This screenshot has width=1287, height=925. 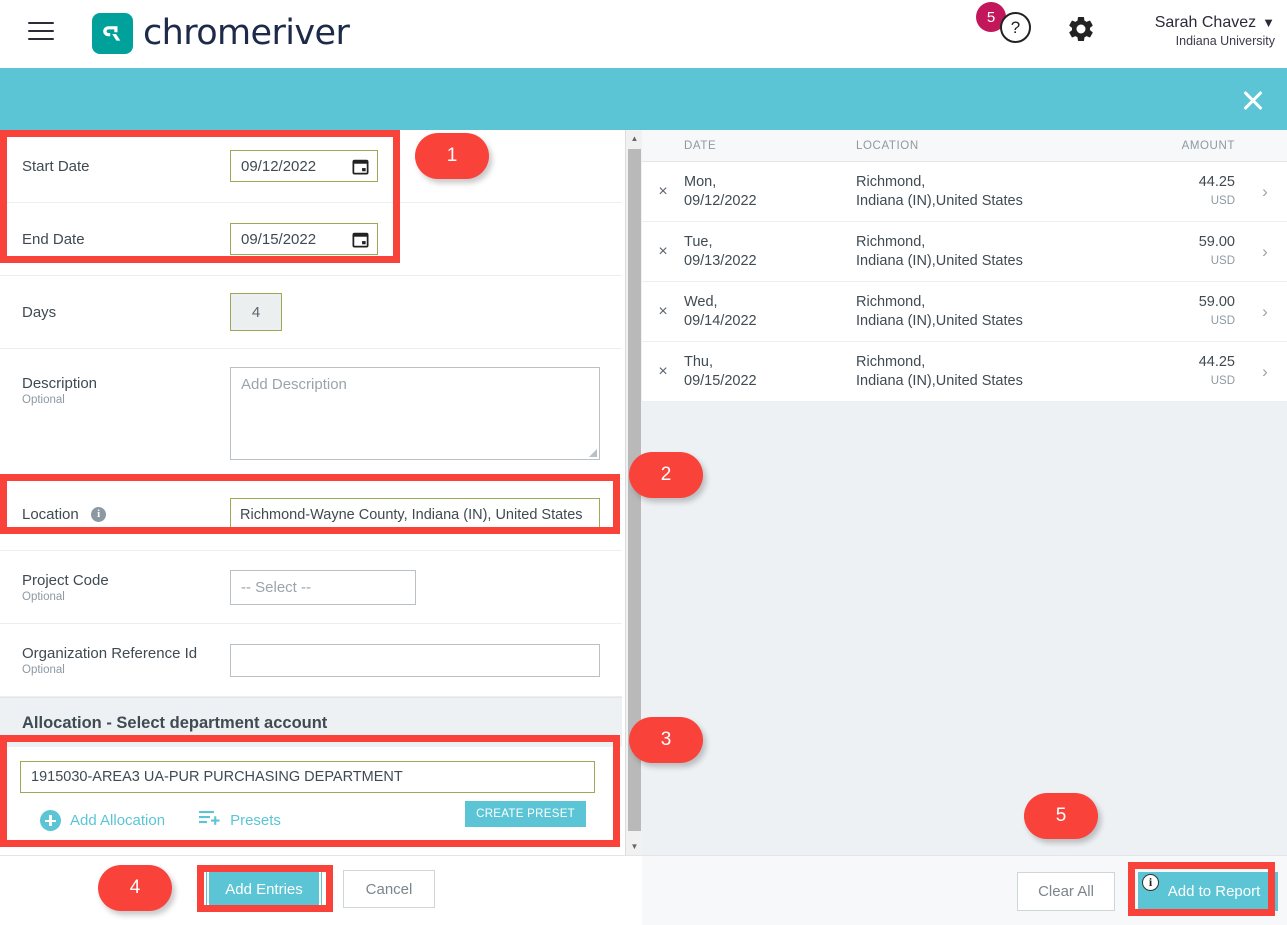 What do you see at coordinates (126, 660) in the screenshot?
I see `org-ref-id-label-group: Organization Reference Id Optional` at bounding box center [126, 660].